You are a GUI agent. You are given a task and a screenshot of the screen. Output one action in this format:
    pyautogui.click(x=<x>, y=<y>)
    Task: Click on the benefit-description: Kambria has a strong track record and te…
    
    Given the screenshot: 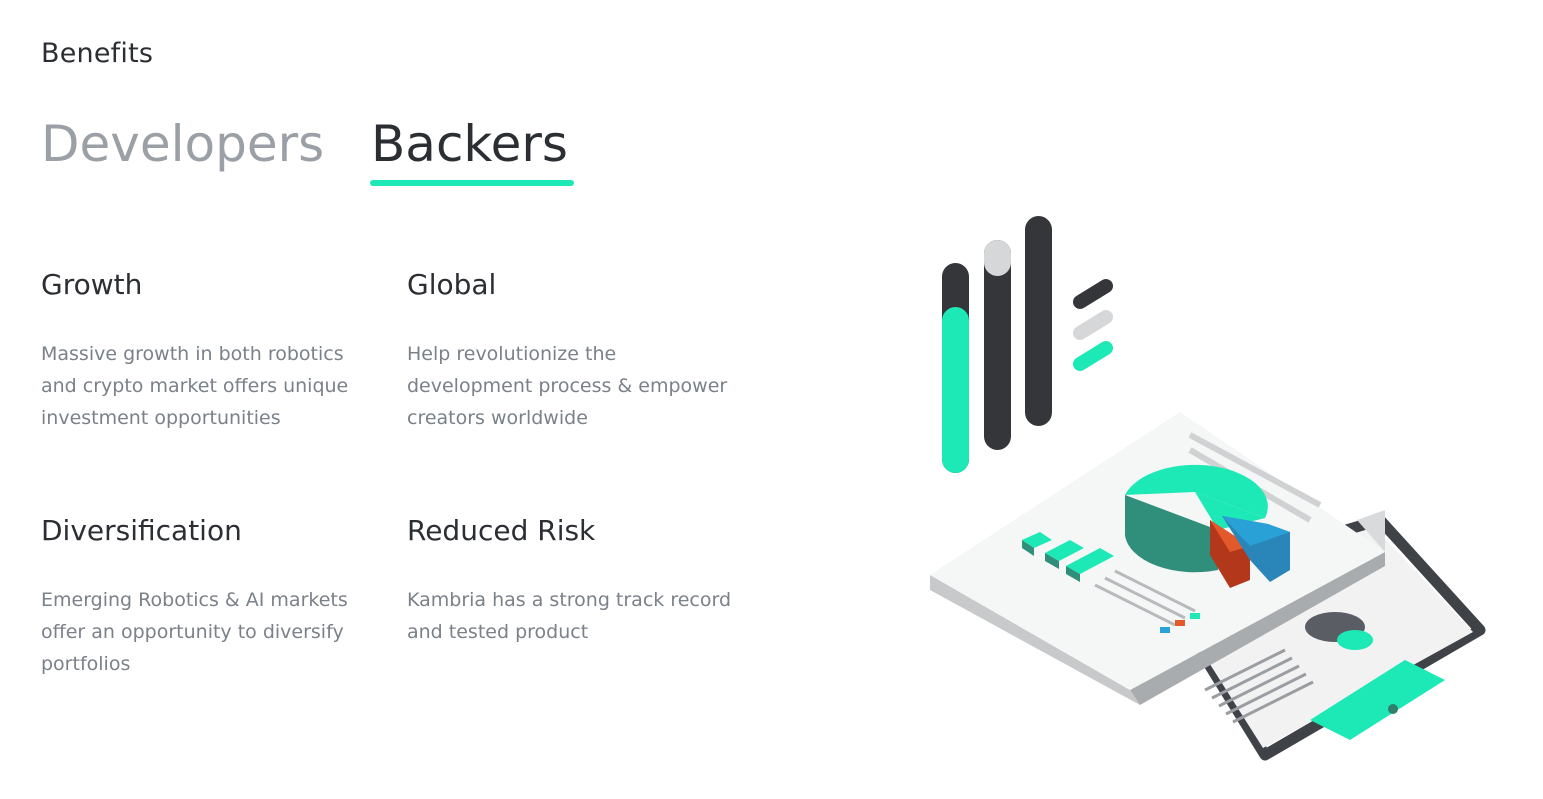 What is the action you would take?
    pyautogui.click(x=569, y=616)
    